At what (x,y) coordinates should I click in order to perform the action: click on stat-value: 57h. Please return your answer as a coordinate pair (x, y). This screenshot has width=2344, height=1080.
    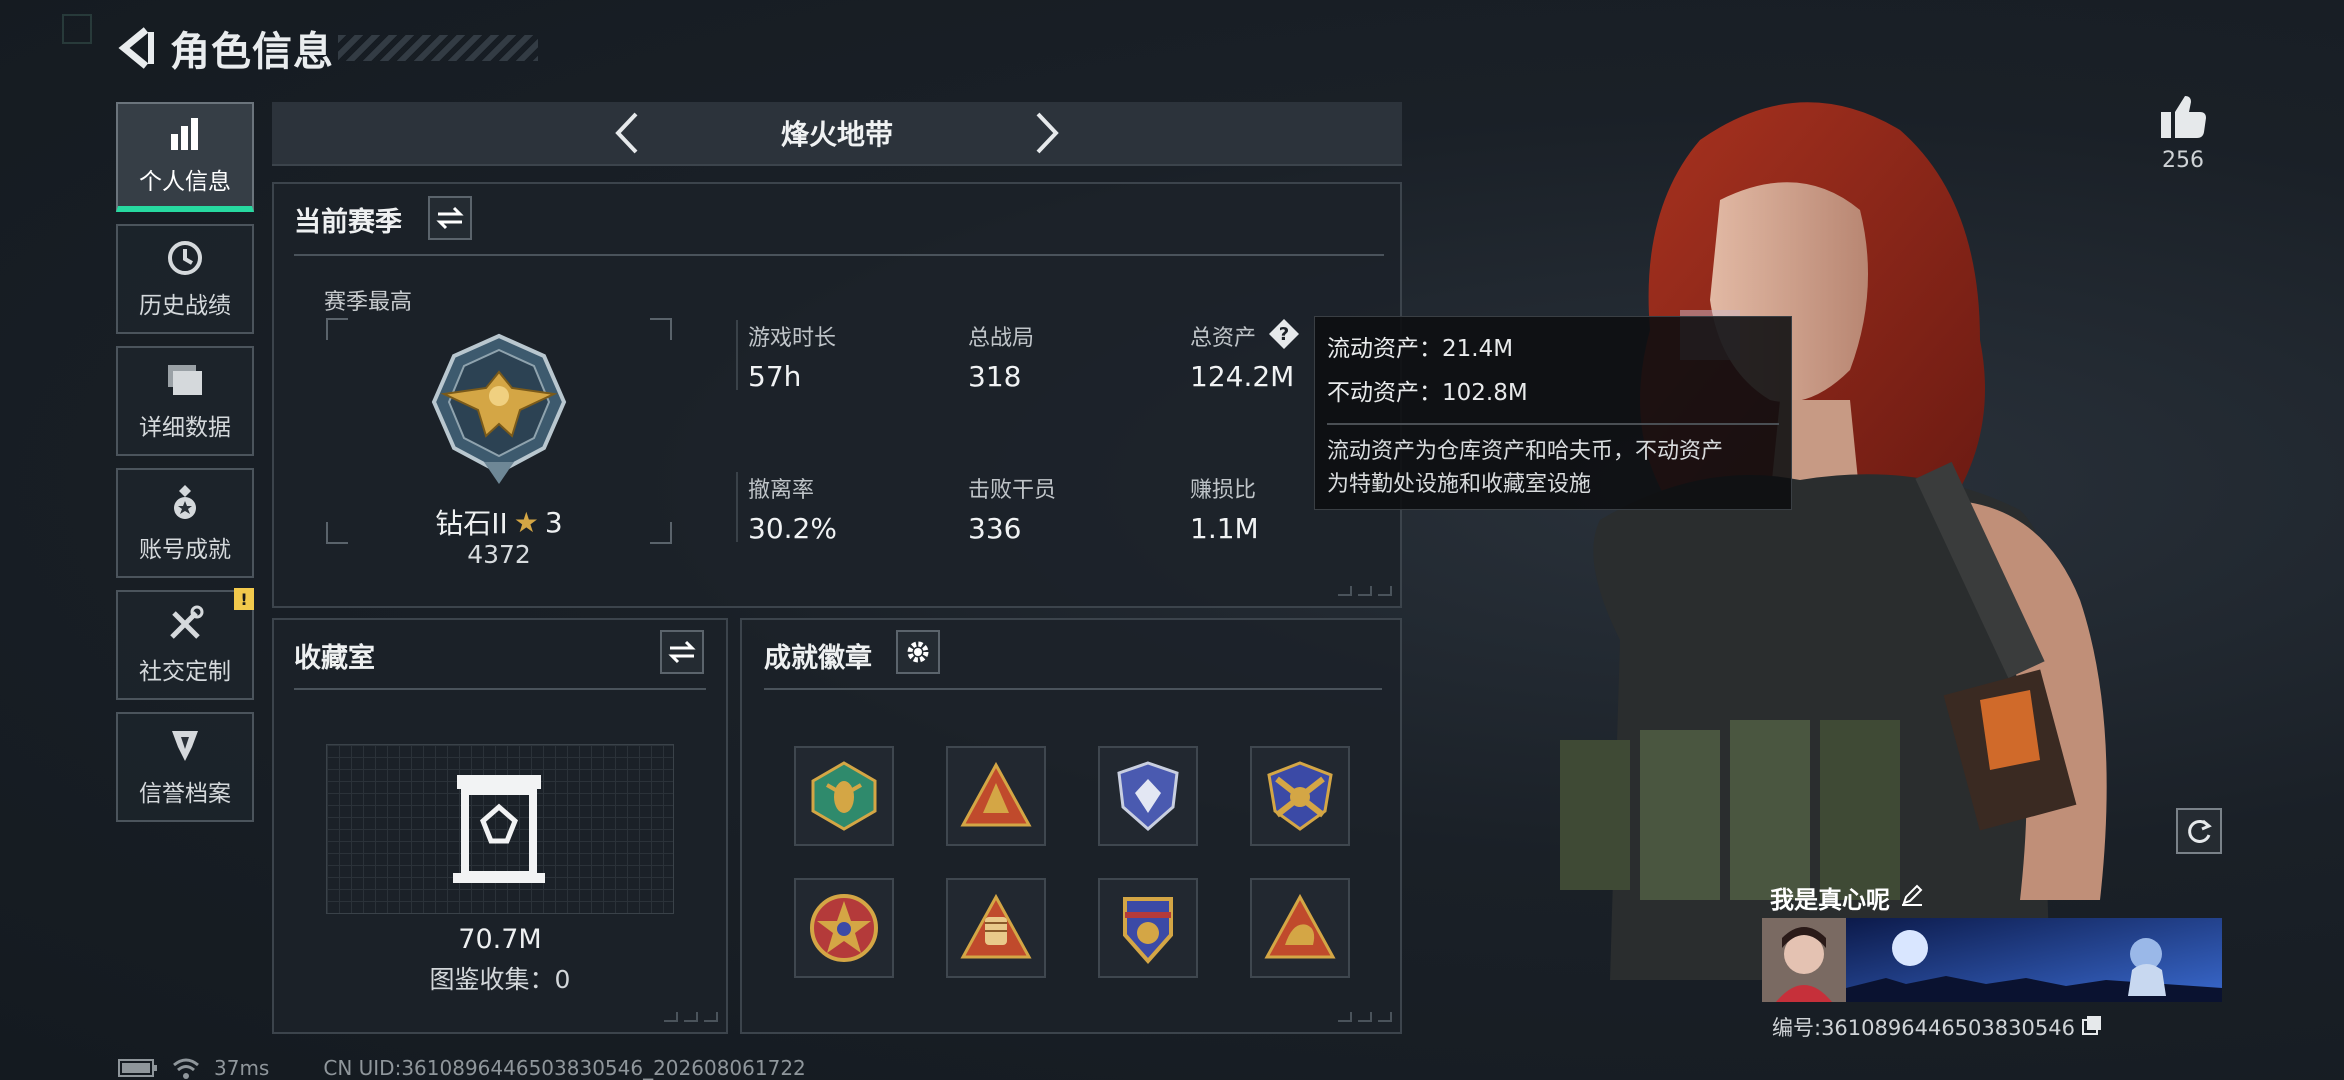
    Looking at the image, I should click on (775, 376).